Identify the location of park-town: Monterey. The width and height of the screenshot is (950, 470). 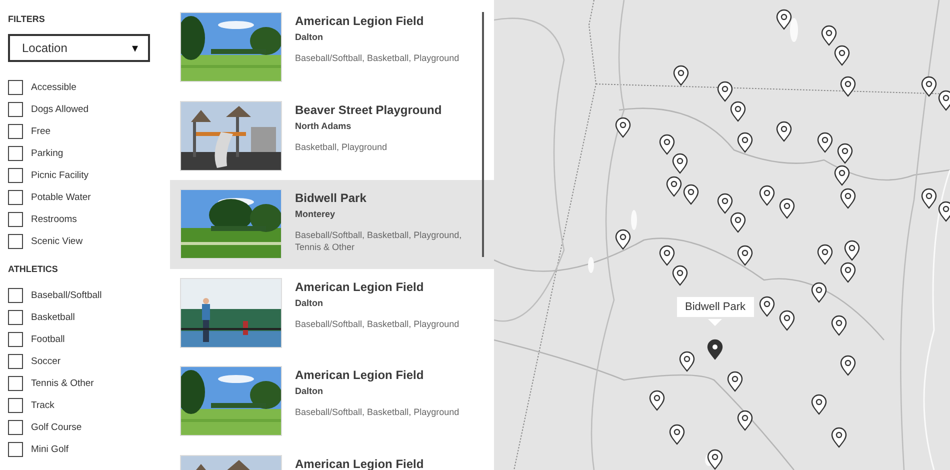
(315, 214).